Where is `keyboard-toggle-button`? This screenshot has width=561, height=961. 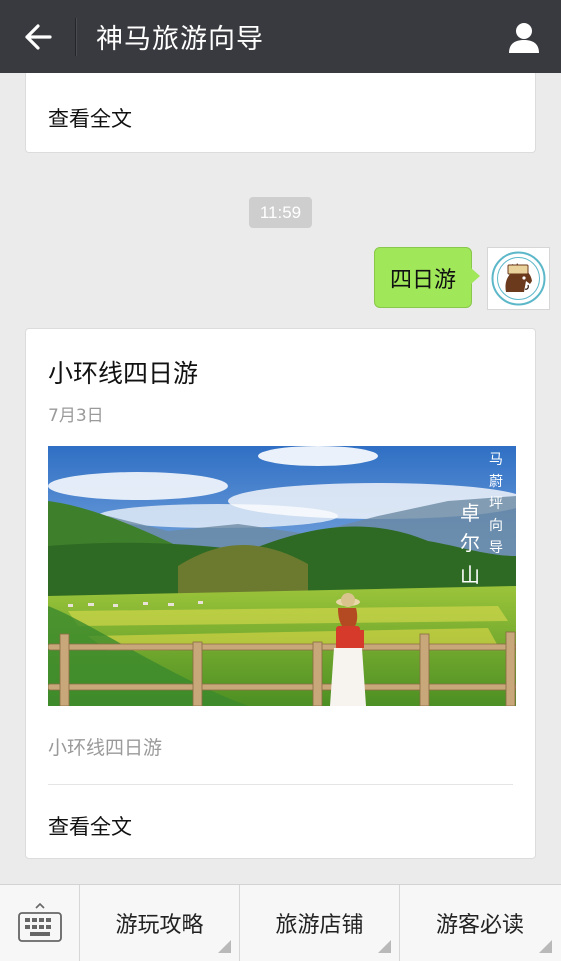
keyboard-toggle-button is located at coordinates (40, 923).